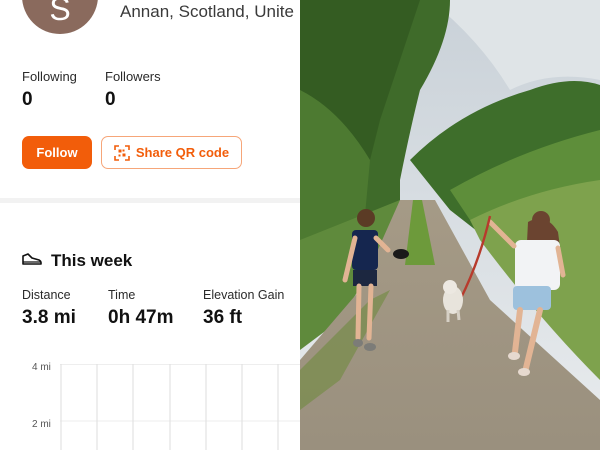 This screenshot has height=450, width=600. I want to click on following-count: 0, so click(27, 100).